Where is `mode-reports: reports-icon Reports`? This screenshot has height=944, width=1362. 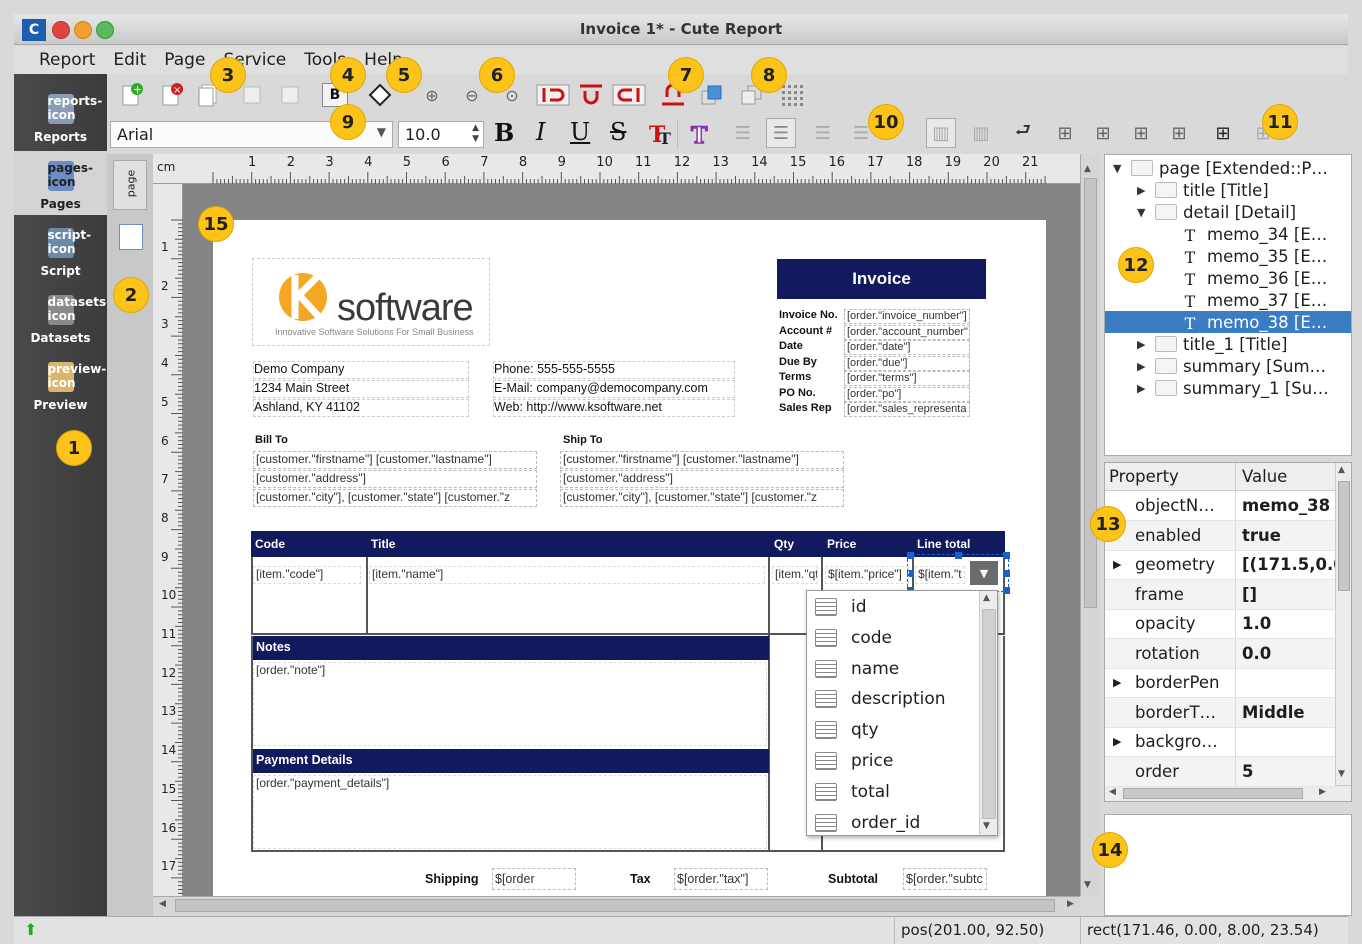
mode-reports: reports-icon Reports is located at coordinates (60, 116).